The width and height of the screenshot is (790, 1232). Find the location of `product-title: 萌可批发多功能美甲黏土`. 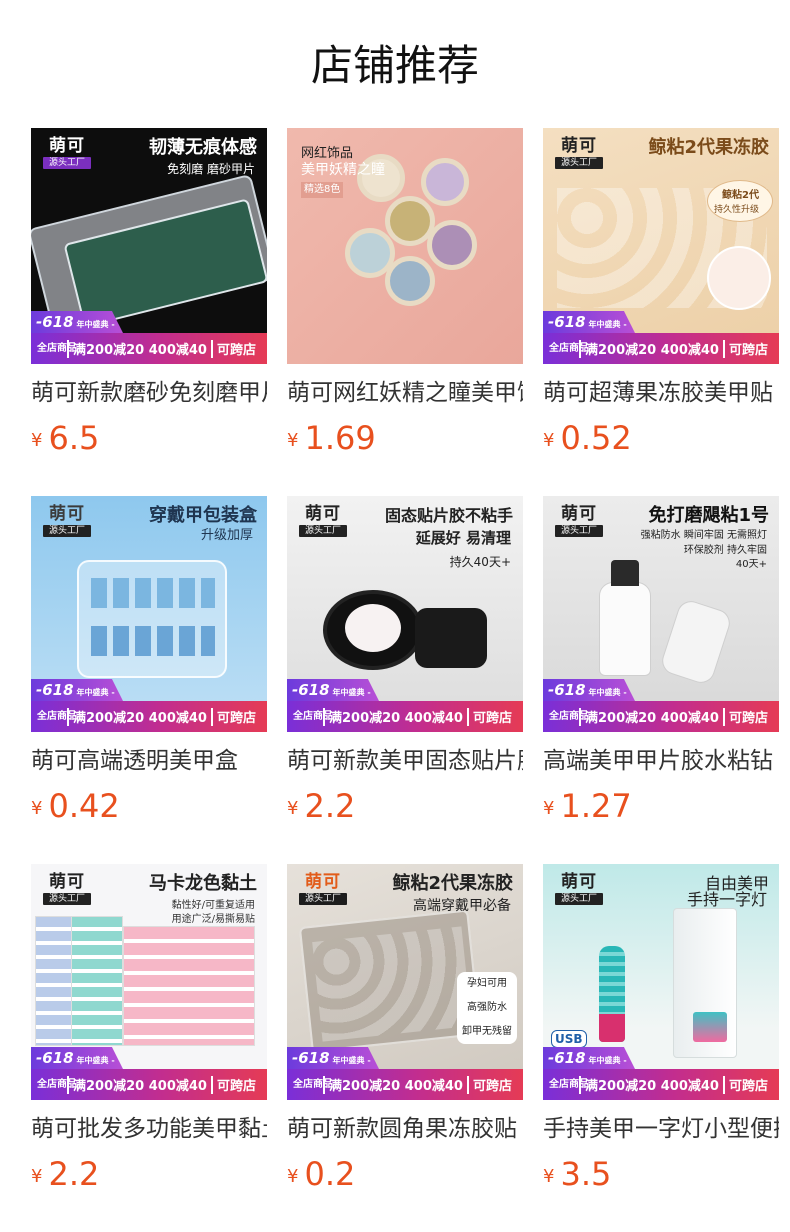

product-title: 萌可批发多功能美甲黏土 is located at coordinates (149, 1129).